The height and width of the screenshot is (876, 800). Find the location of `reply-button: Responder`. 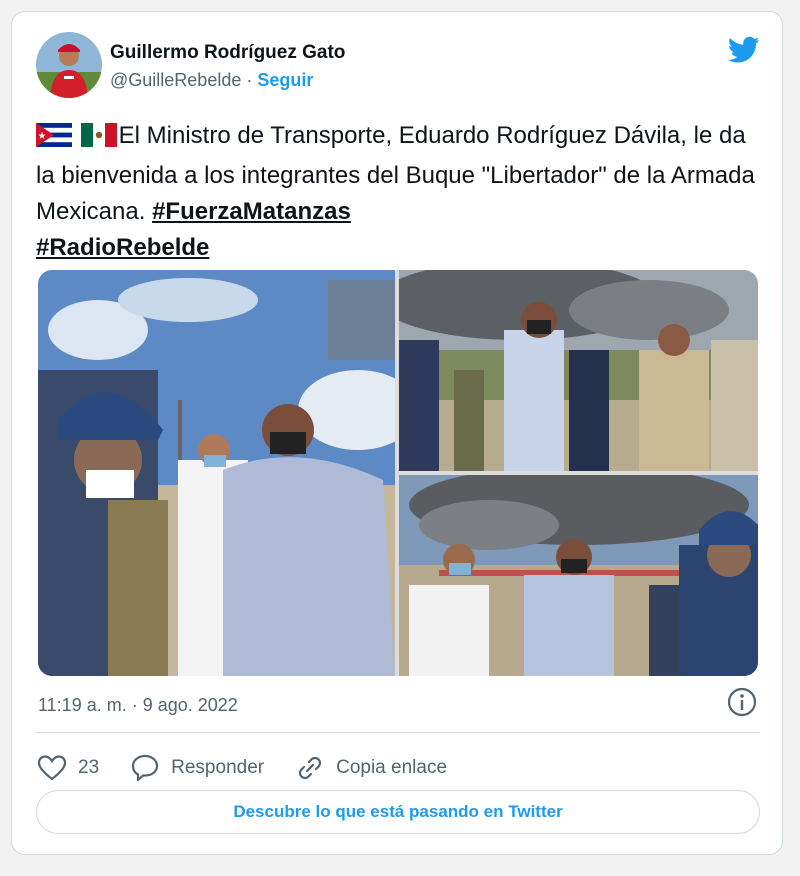

reply-button: Responder is located at coordinates (196, 768).